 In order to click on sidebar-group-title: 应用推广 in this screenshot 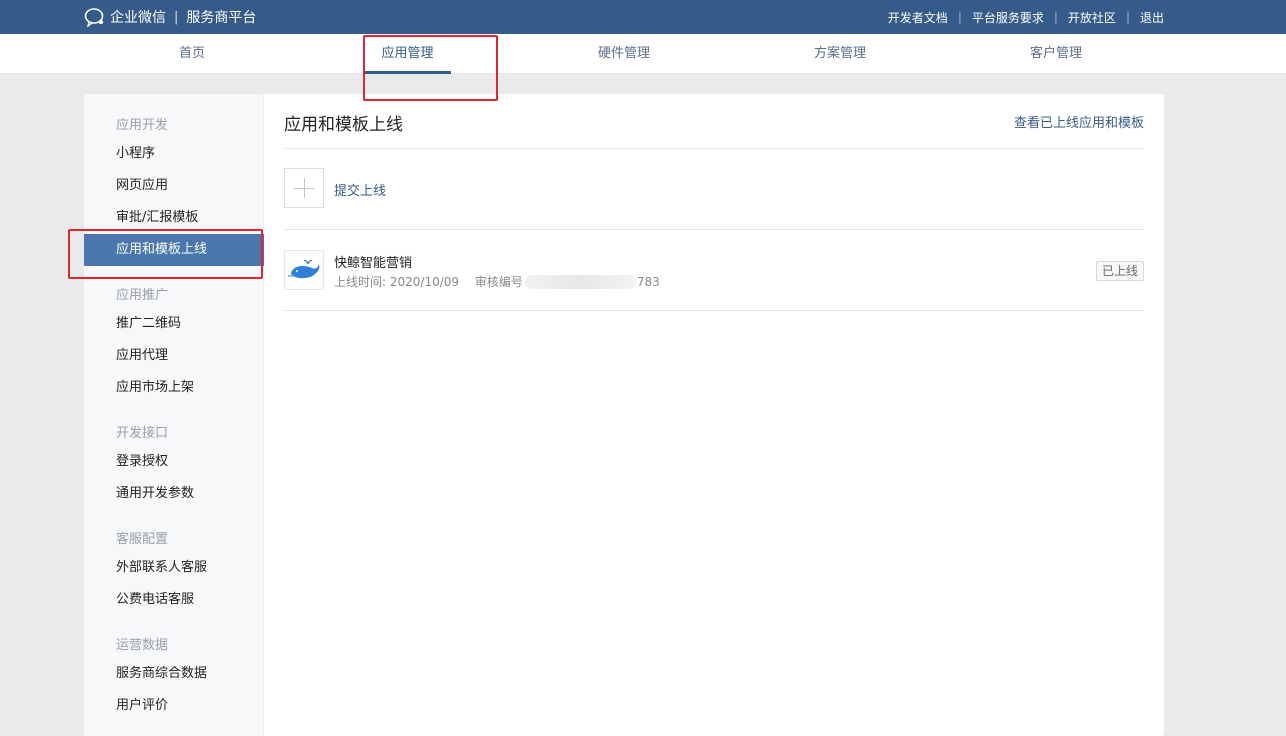, I will do `click(142, 295)`.